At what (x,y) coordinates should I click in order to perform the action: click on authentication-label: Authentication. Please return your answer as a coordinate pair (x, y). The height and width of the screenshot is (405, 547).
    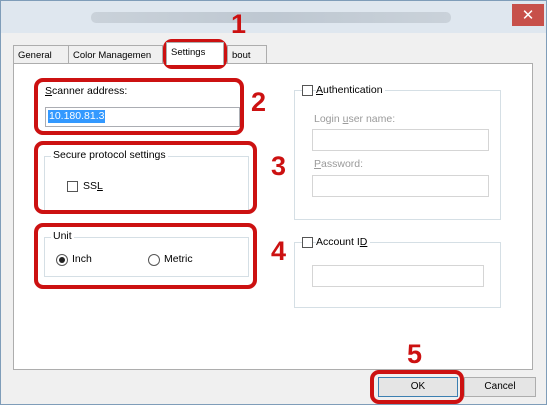
    Looking at the image, I should click on (350, 90).